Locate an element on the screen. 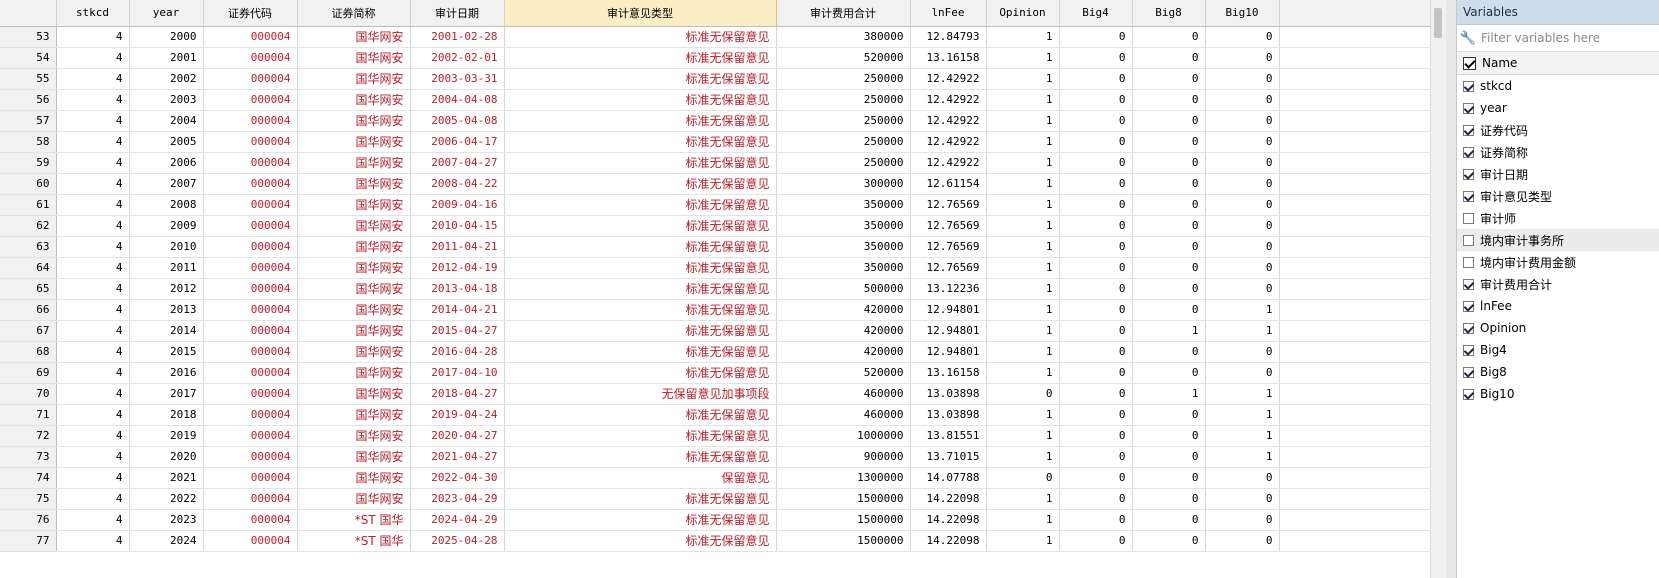 The image size is (1659, 578). row-number: 63 is located at coordinates (28, 247).